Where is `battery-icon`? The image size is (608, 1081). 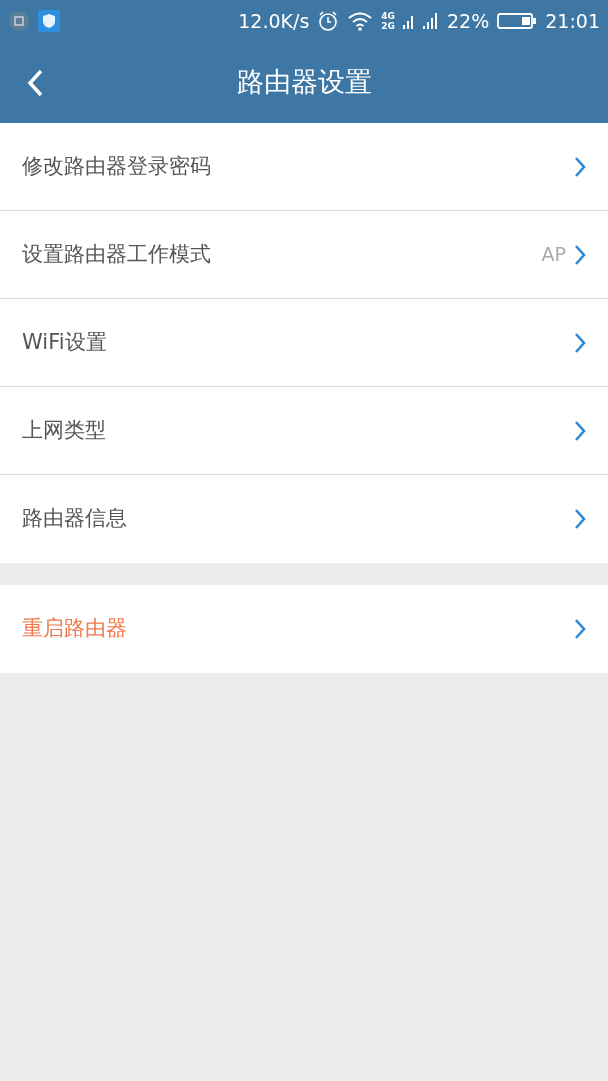 battery-icon is located at coordinates (517, 21).